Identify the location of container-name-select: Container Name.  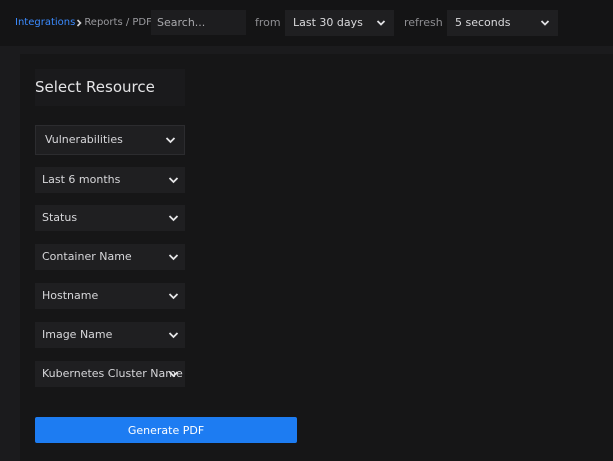
(110, 257).